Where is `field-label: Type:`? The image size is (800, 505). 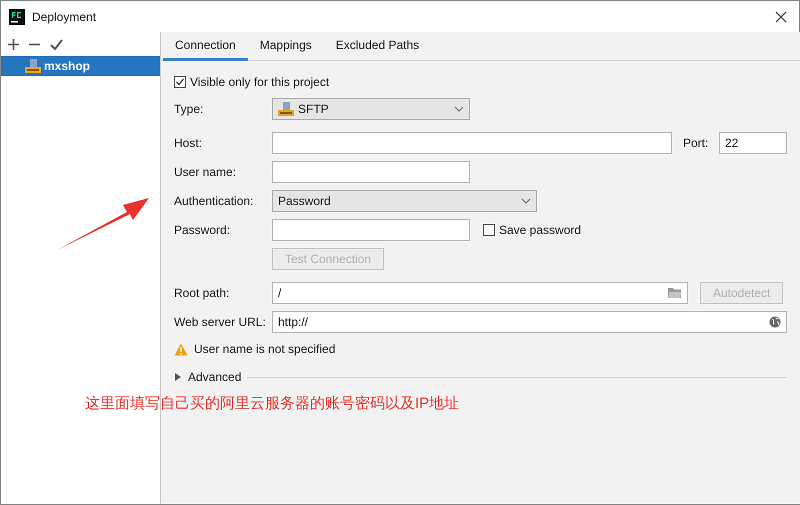
field-label: Type: is located at coordinates (189, 109).